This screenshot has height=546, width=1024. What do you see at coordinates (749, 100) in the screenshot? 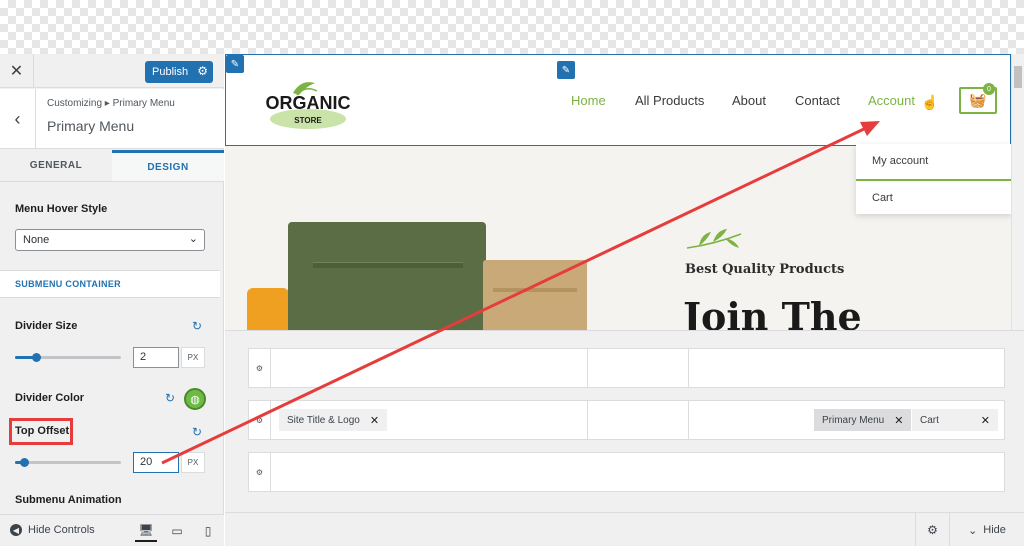
I see `nav-about: About` at bounding box center [749, 100].